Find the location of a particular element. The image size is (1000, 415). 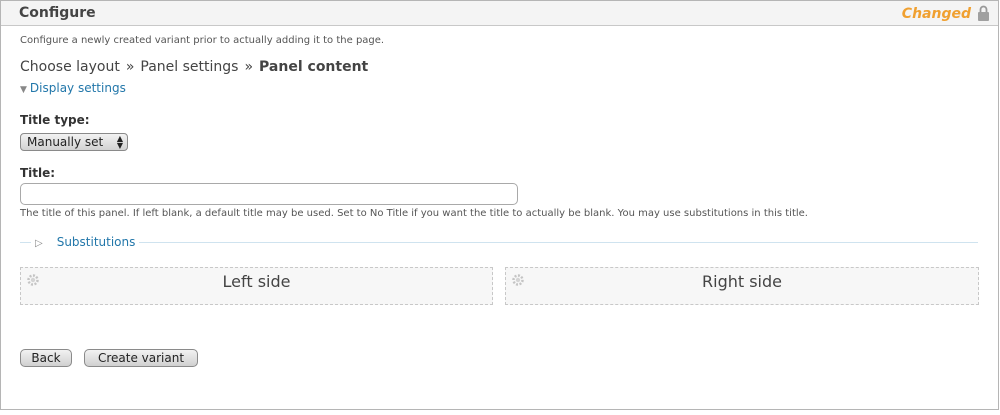

breadcrumb-step-settings: Panel settings is located at coordinates (189, 67).